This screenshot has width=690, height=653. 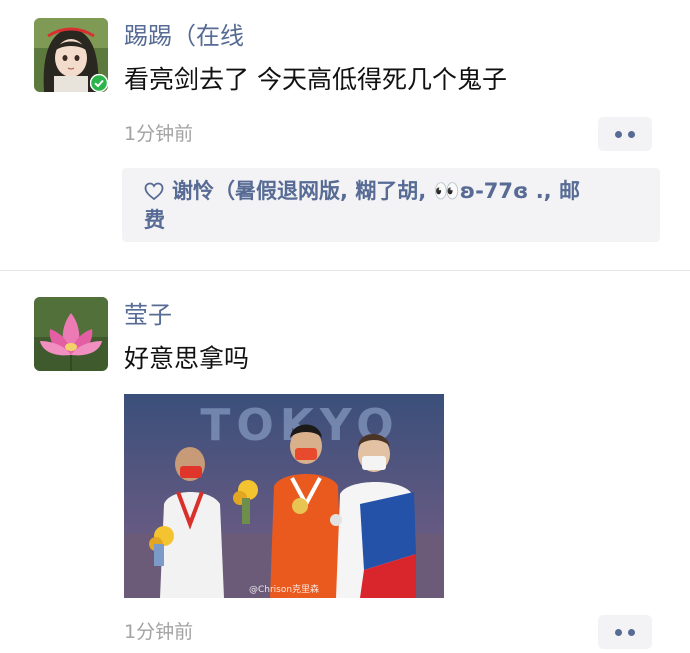 What do you see at coordinates (99, 83) in the screenshot?
I see `online-check-badge-icon` at bounding box center [99, 83].